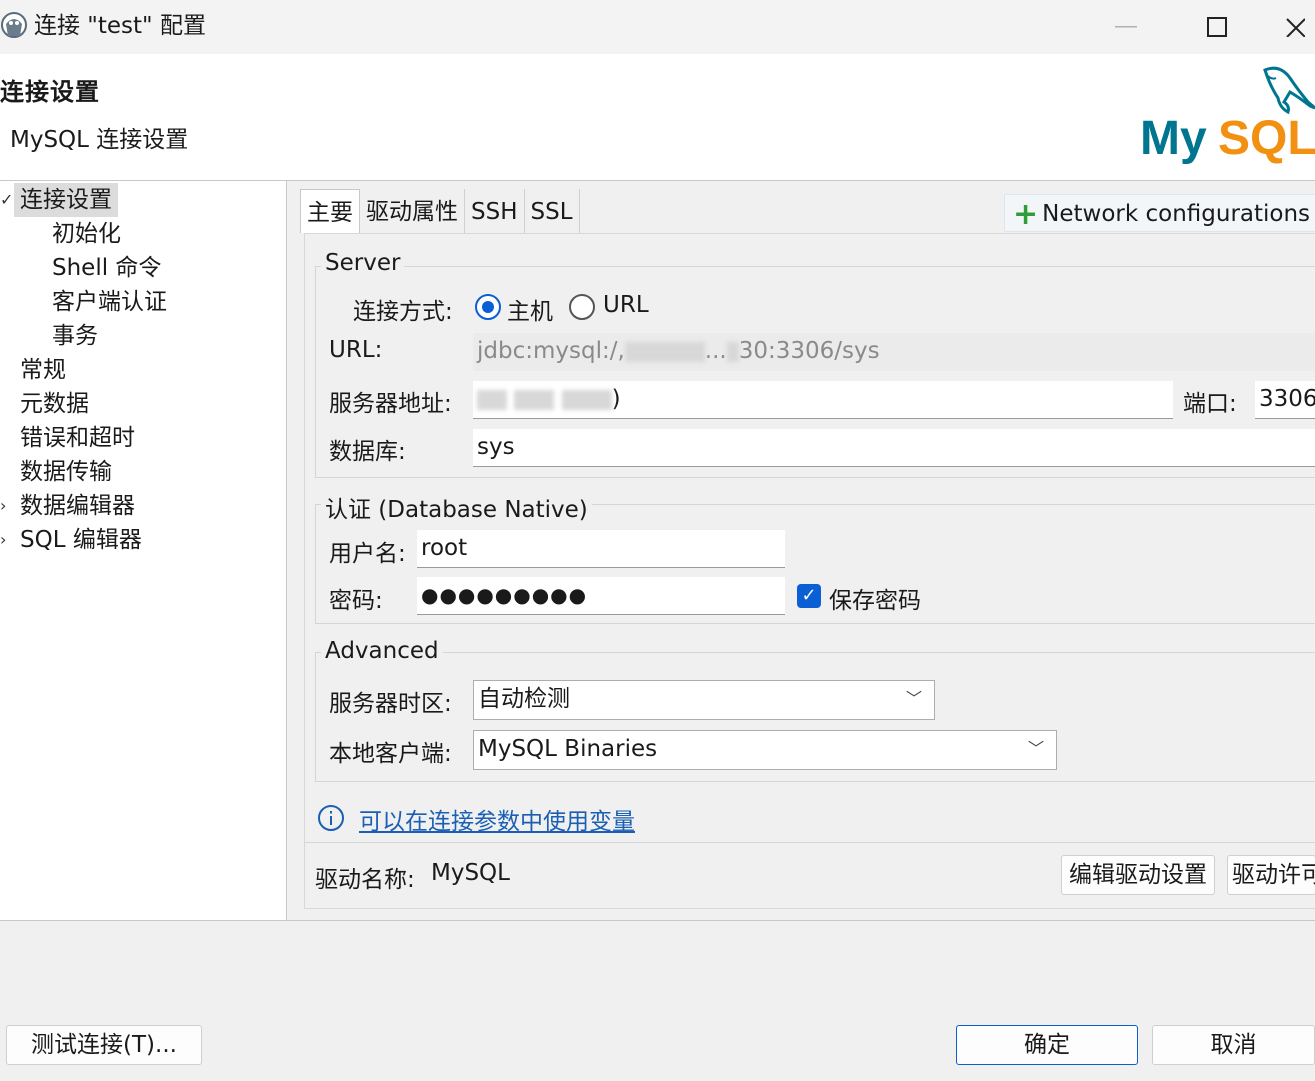 Image resolution: width=1315 pixels, height=1081 pixels. I want to click on connect-by-label: 连接方式:, so click(403, 312).